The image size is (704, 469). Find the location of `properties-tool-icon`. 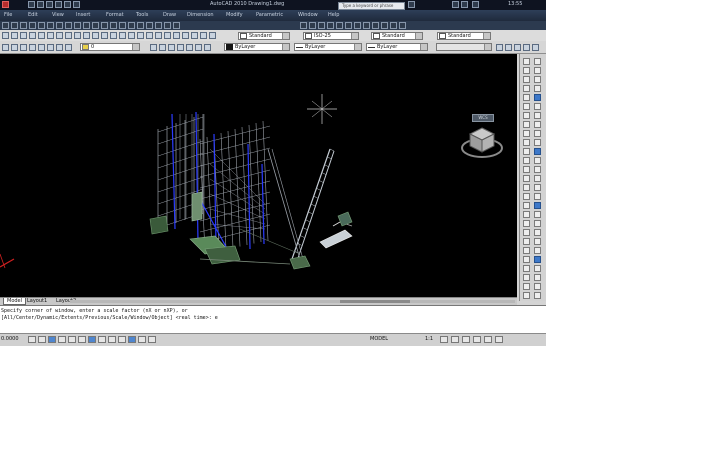

properties-tool-icon is located at coordinates (535, 47).